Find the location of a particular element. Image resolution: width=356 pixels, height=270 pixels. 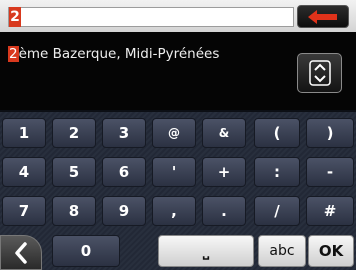

key-plus: + is located at coordinates (224, 172).